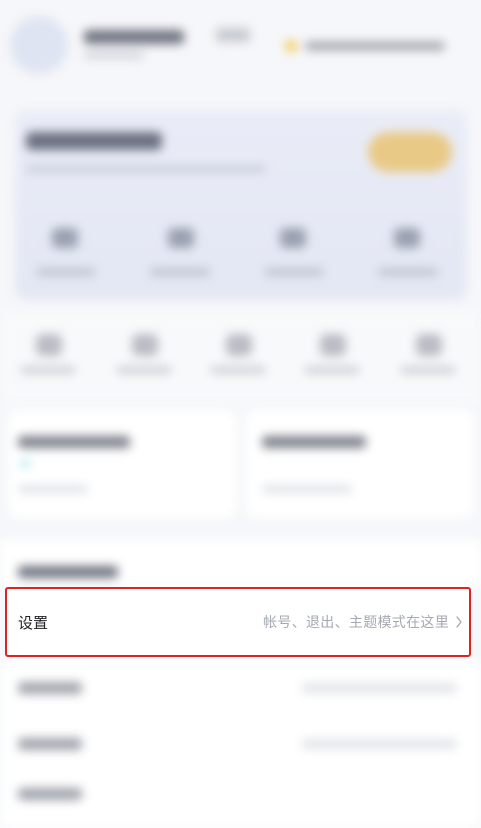  What do you see at coordinates (375, 46) in the screenshot?
I see `vip-link` at bounding box center [375, 46].